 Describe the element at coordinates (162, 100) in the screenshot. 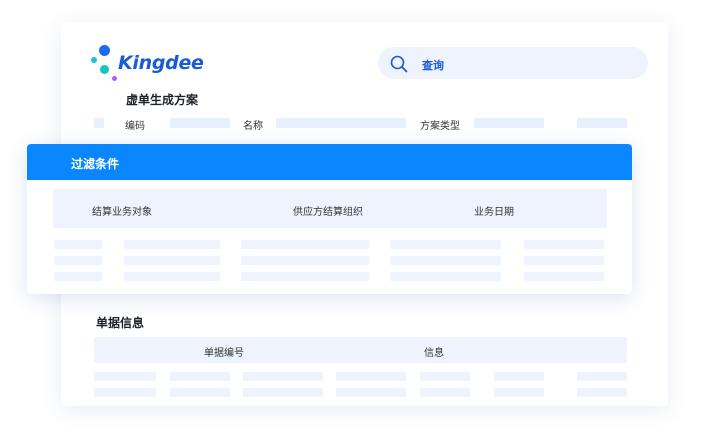

I see `scheme-title: 虚单生成方案` at that location.